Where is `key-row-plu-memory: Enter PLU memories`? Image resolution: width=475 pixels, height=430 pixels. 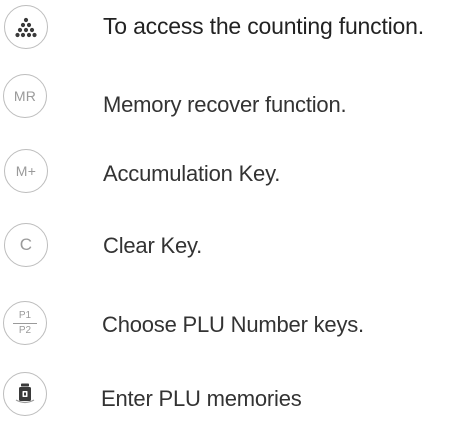
key-row-plu-memory: Enter PLU memories is located at coordinates (237, 394).